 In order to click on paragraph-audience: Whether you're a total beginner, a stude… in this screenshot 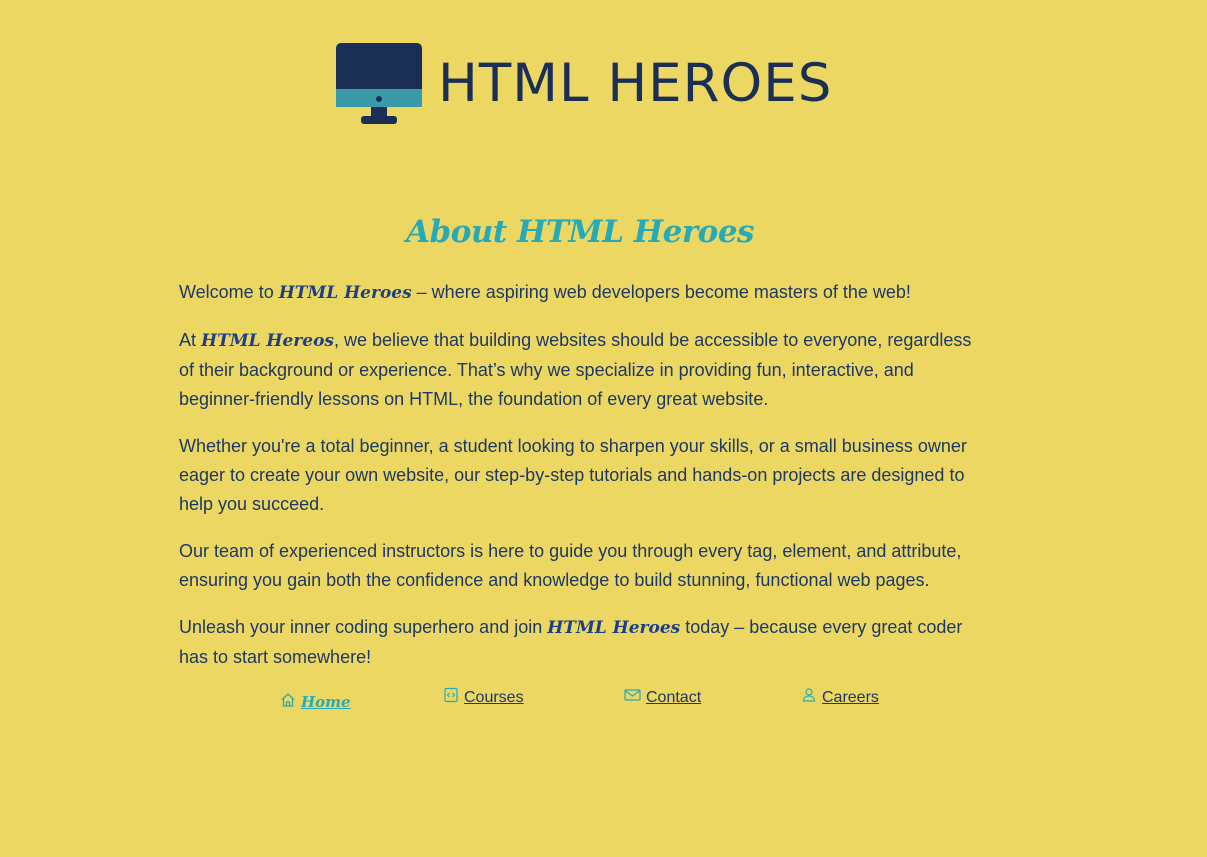, I will do `click(573, 475)`.